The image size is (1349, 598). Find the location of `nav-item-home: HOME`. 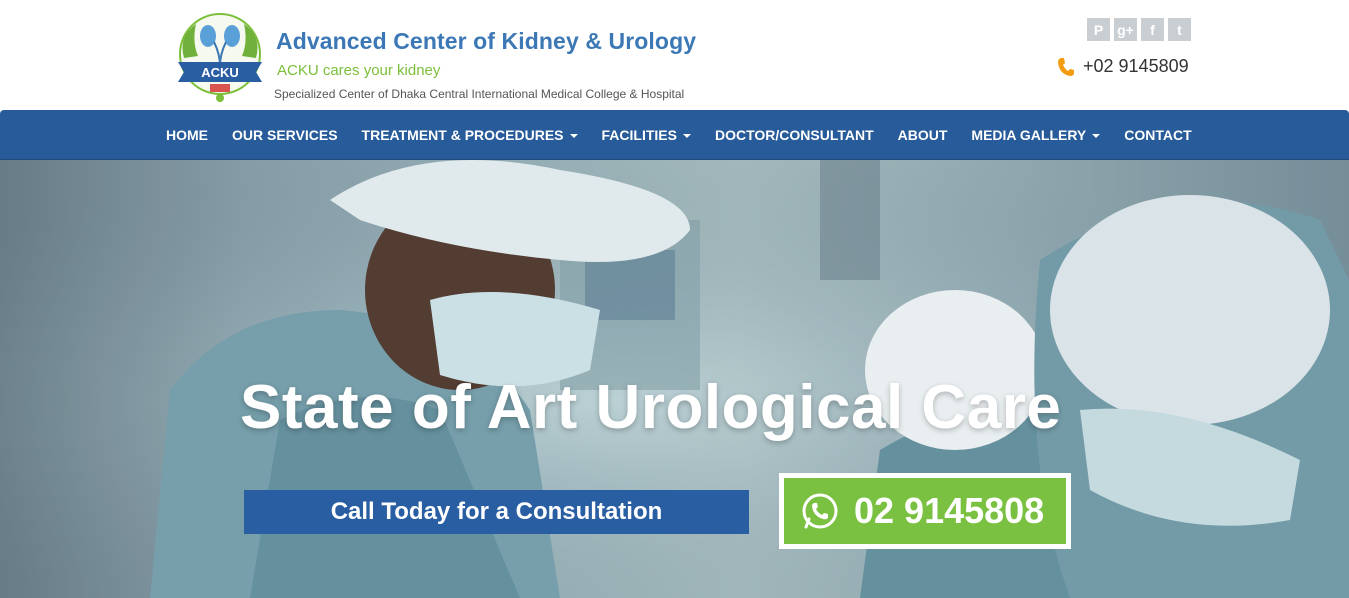

nav-item-home: HOME is located at coordinates (187, 135).